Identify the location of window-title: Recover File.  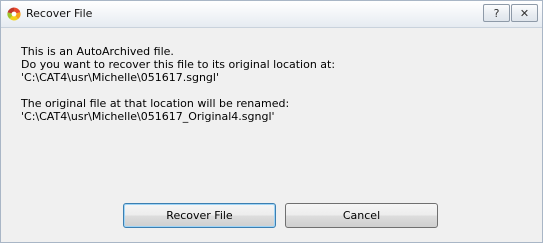
(59, 13).